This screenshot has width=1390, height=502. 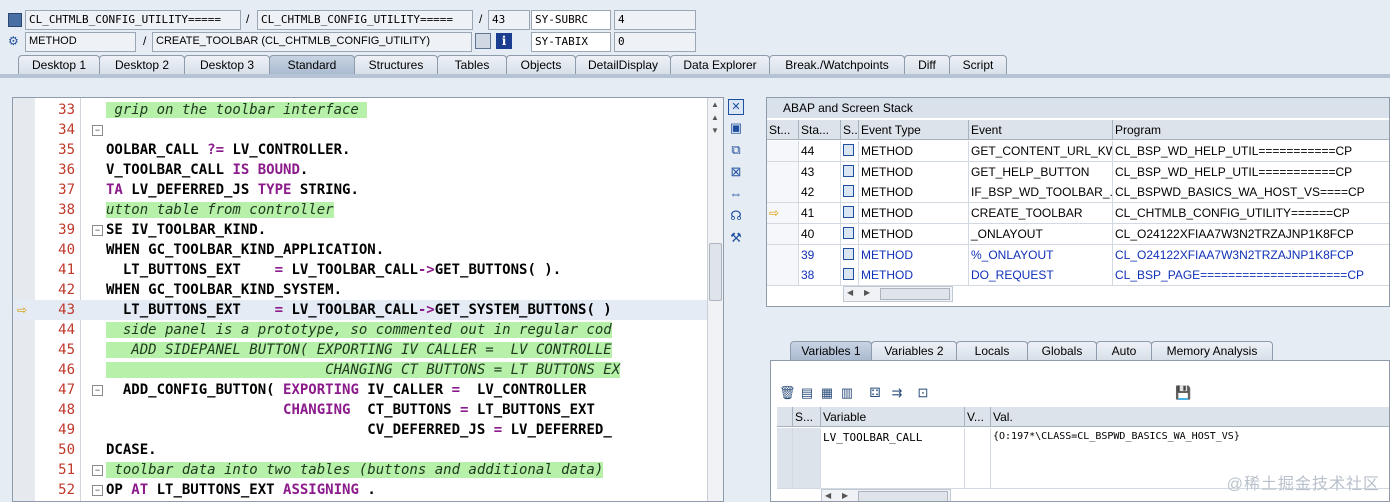 What do you see at coordinates (736, 150) in the screenshot?
I see `replace-tool-icon: ⧉` at bounding box center [736, 150].